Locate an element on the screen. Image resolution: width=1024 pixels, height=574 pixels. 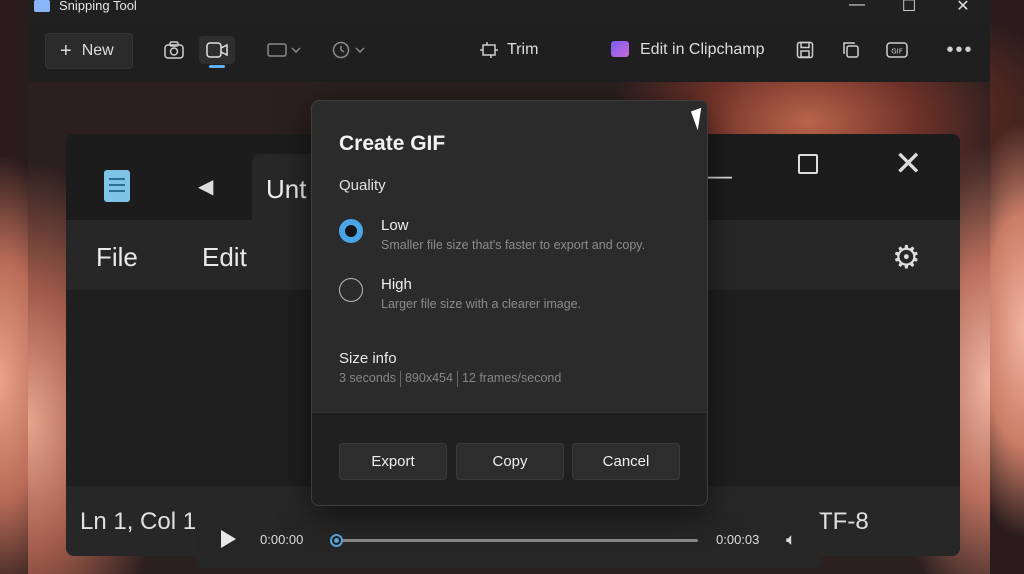
notepad-encoding: TF-8 is located at coordinates (843, 521).